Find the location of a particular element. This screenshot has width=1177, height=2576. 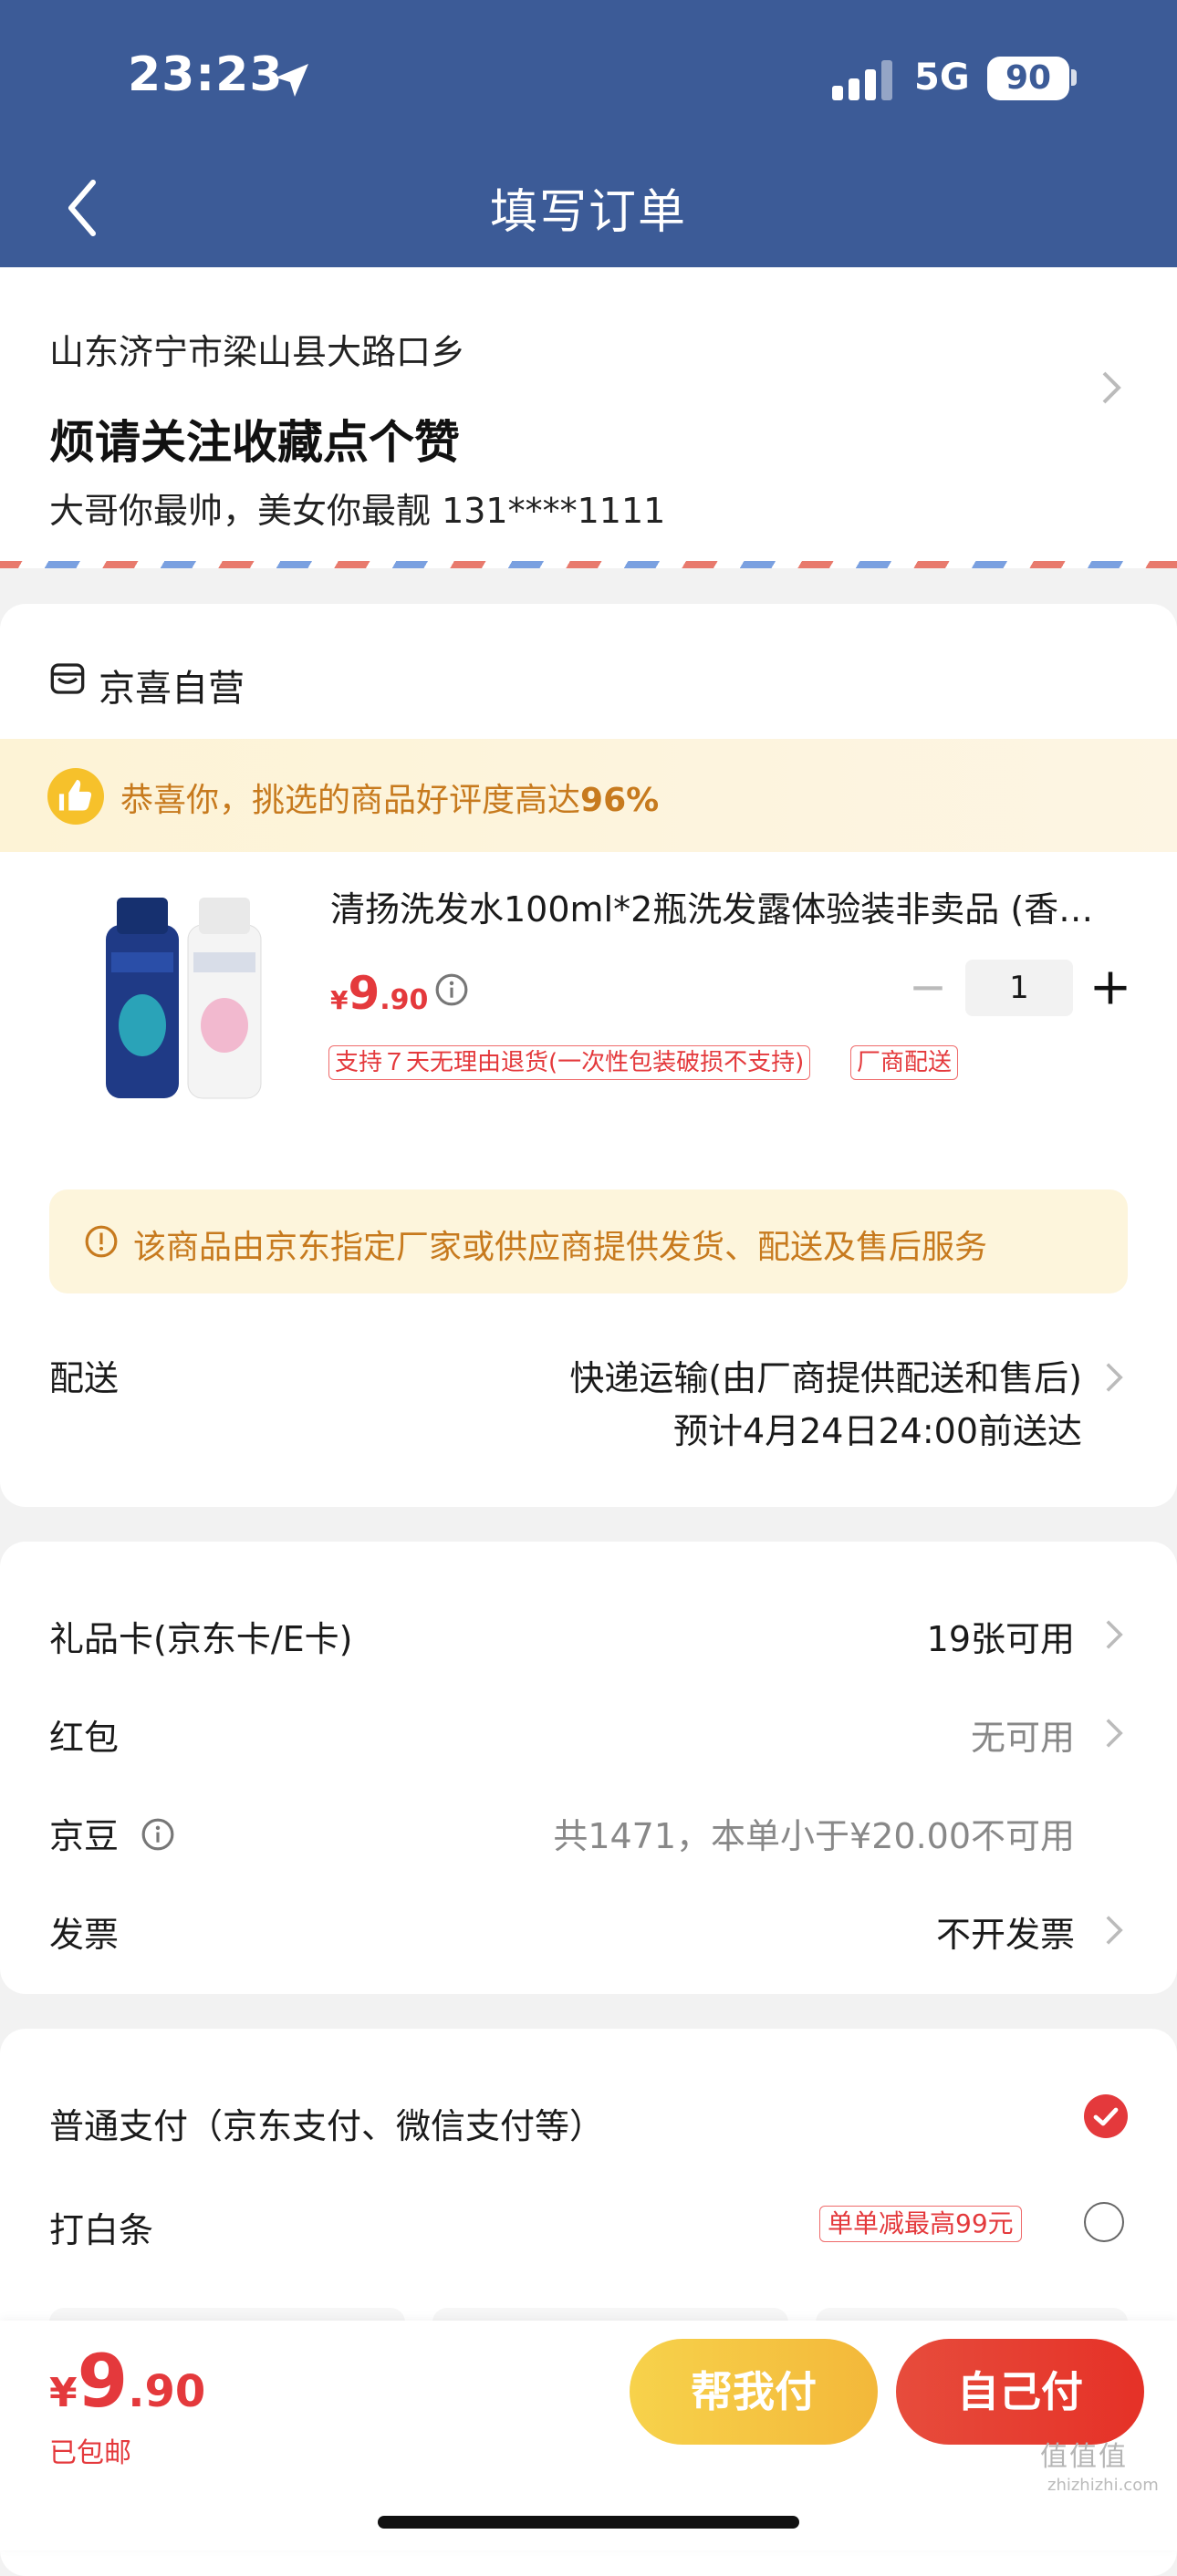

shop-icon is located at coordinates (67, 678).